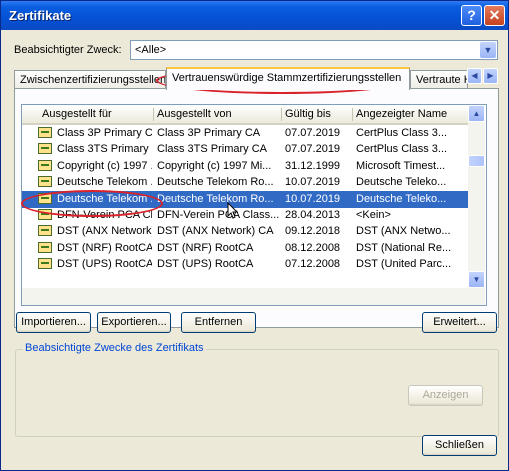  I want to click on purpose-select: <Alle> ▼, so click(314, 50).